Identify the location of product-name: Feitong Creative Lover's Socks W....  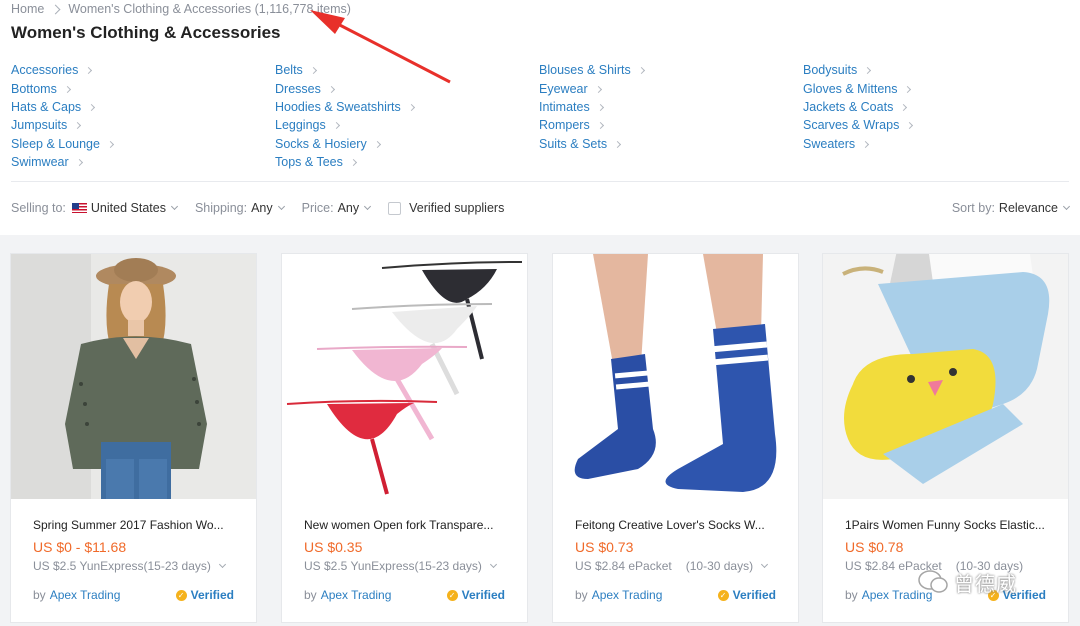
(675, 526).